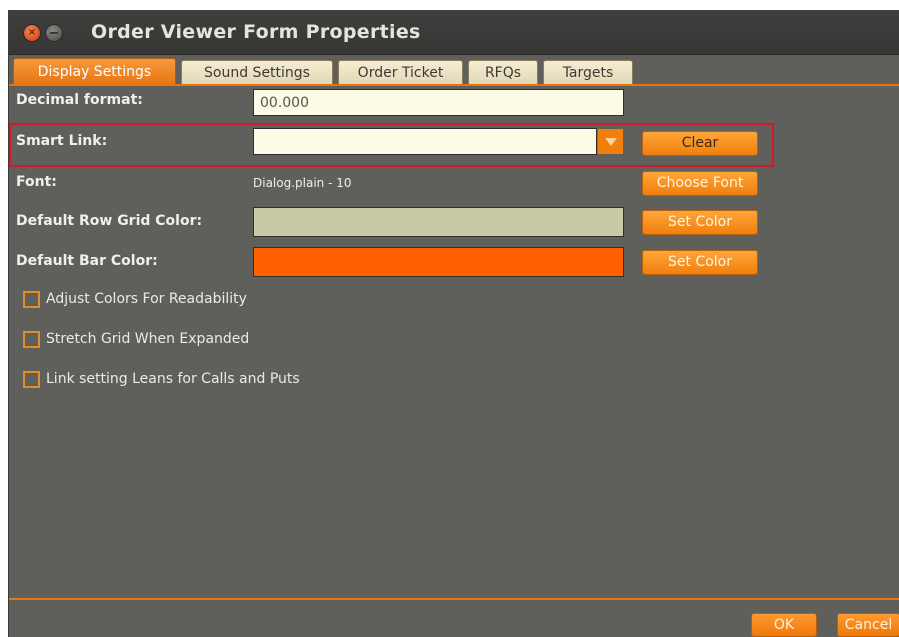 Image resolution: width=899 pixels, height=637 pixels. Describe the element at coordinates (700, 143) in the screenshot. I see `clear-button: Clear` at that location.